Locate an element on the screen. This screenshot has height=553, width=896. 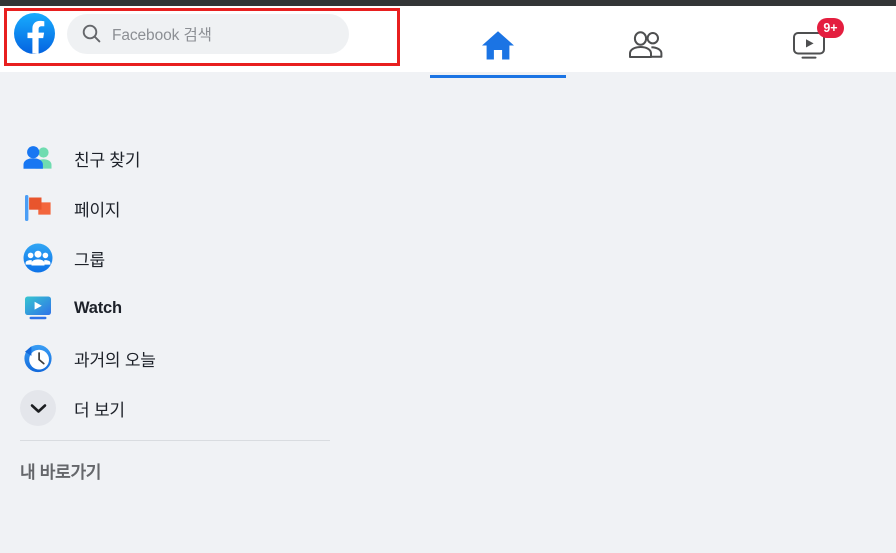
sidebar-item-label: 더 보기 is located at coordinates (99, 410).